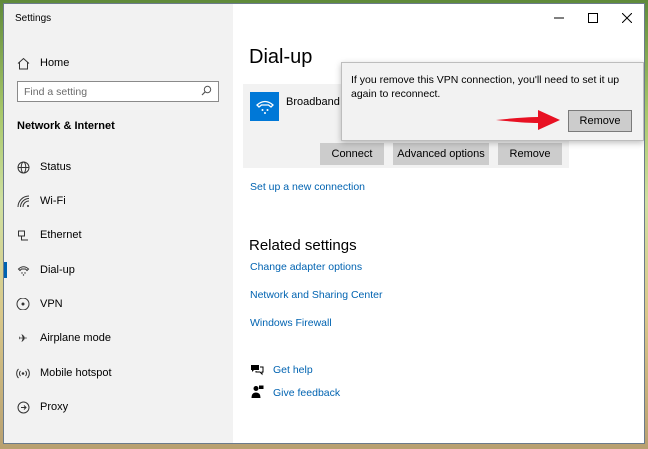  What do you see at coordinates (291, 323) in the screenshot?
I see `windows-firewall-link: Windows Firewall` at bounding box center [291, 323].